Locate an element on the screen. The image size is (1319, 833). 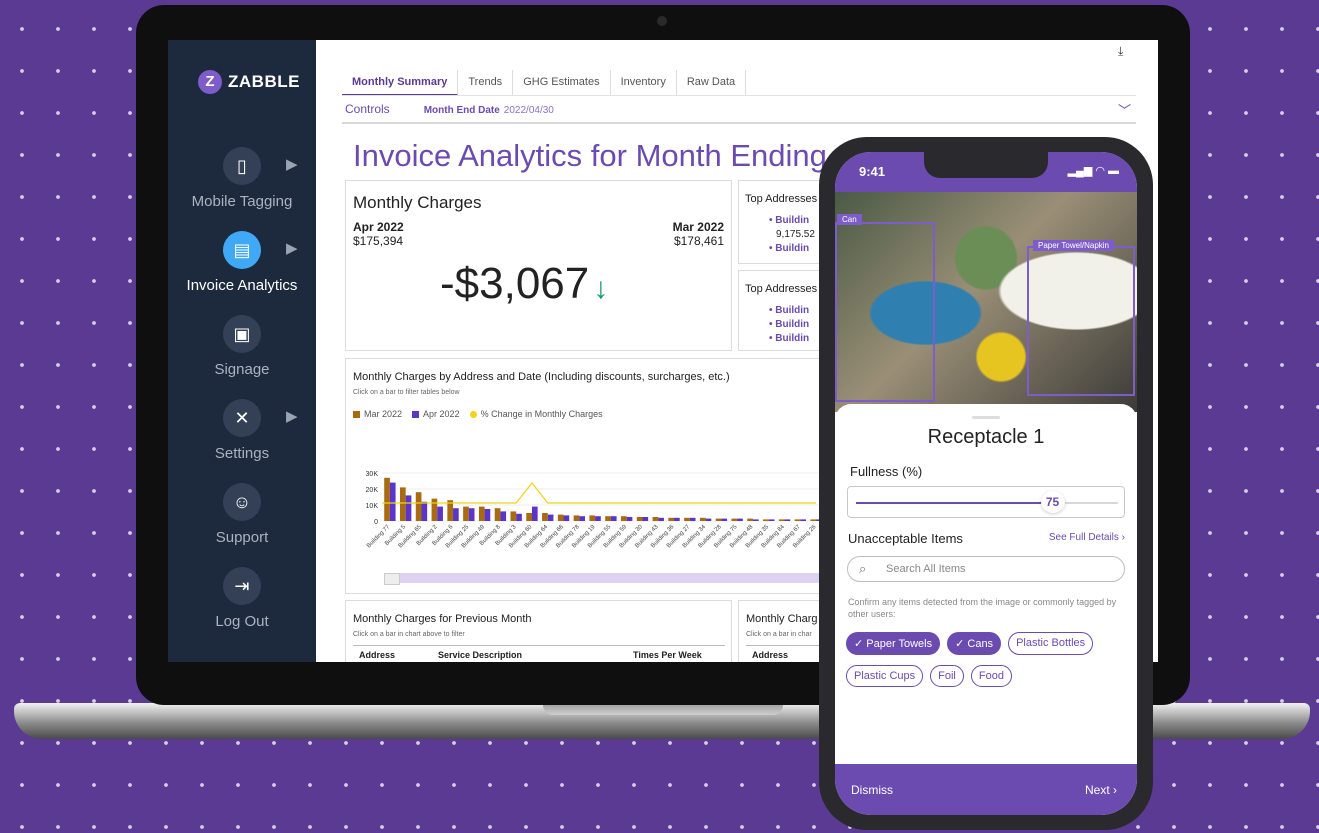
sidebar-item-settings: ✕ ▶ Settings is located at coordinates (242, 430).